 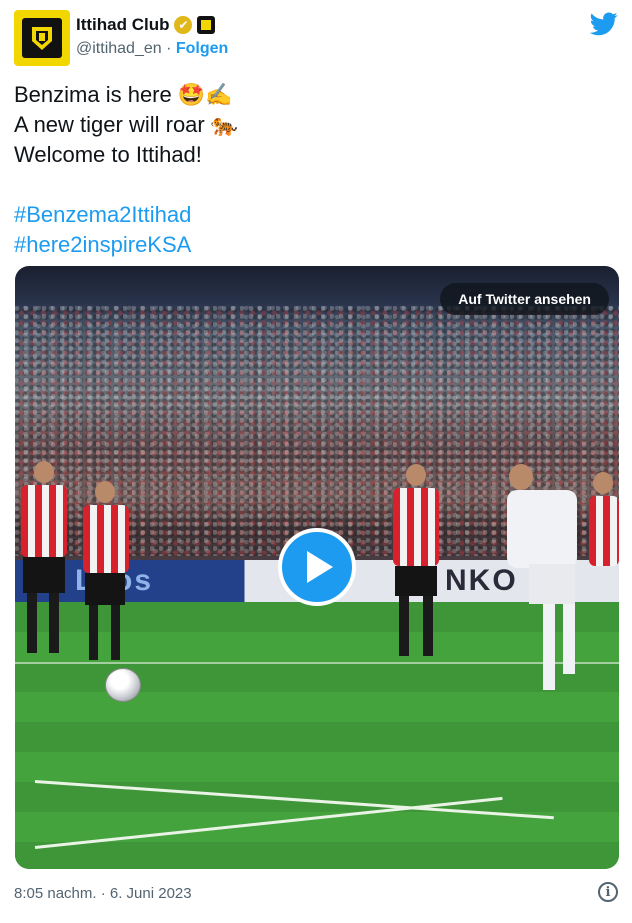 What do you see at coordinates (604, 24) in the screenshot?
I see `twitter-bird-icon` at bounding box center [604, 24].